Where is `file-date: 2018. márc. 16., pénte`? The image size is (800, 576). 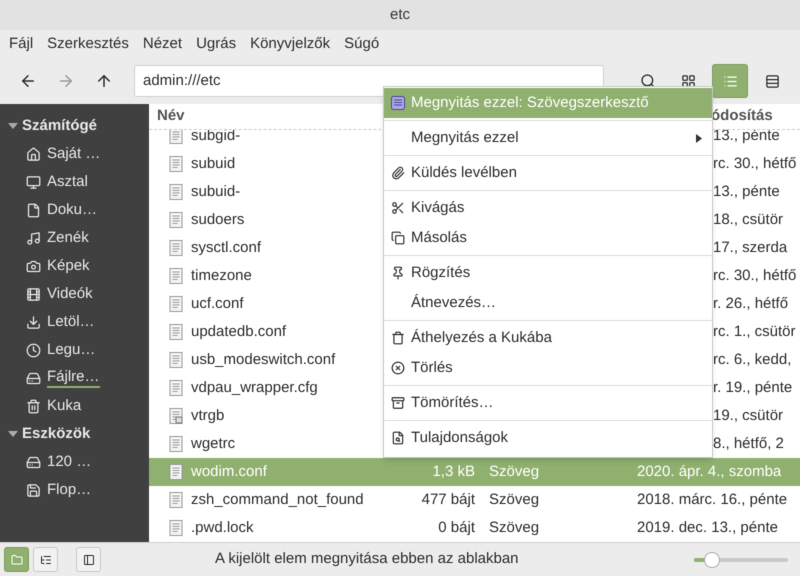
file-date: 2018. márc. 16., pénte is located at coordinates (712, 500).